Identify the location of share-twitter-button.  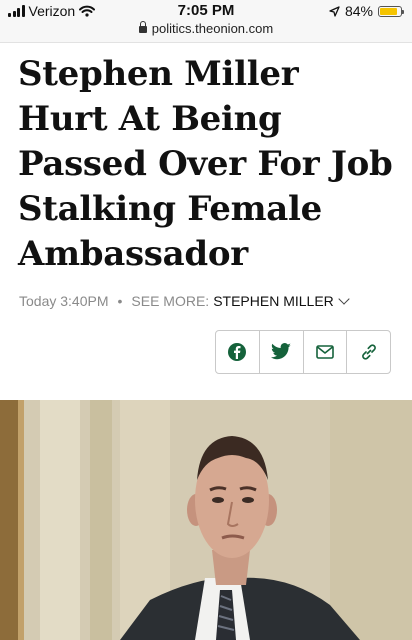
(282, 352).